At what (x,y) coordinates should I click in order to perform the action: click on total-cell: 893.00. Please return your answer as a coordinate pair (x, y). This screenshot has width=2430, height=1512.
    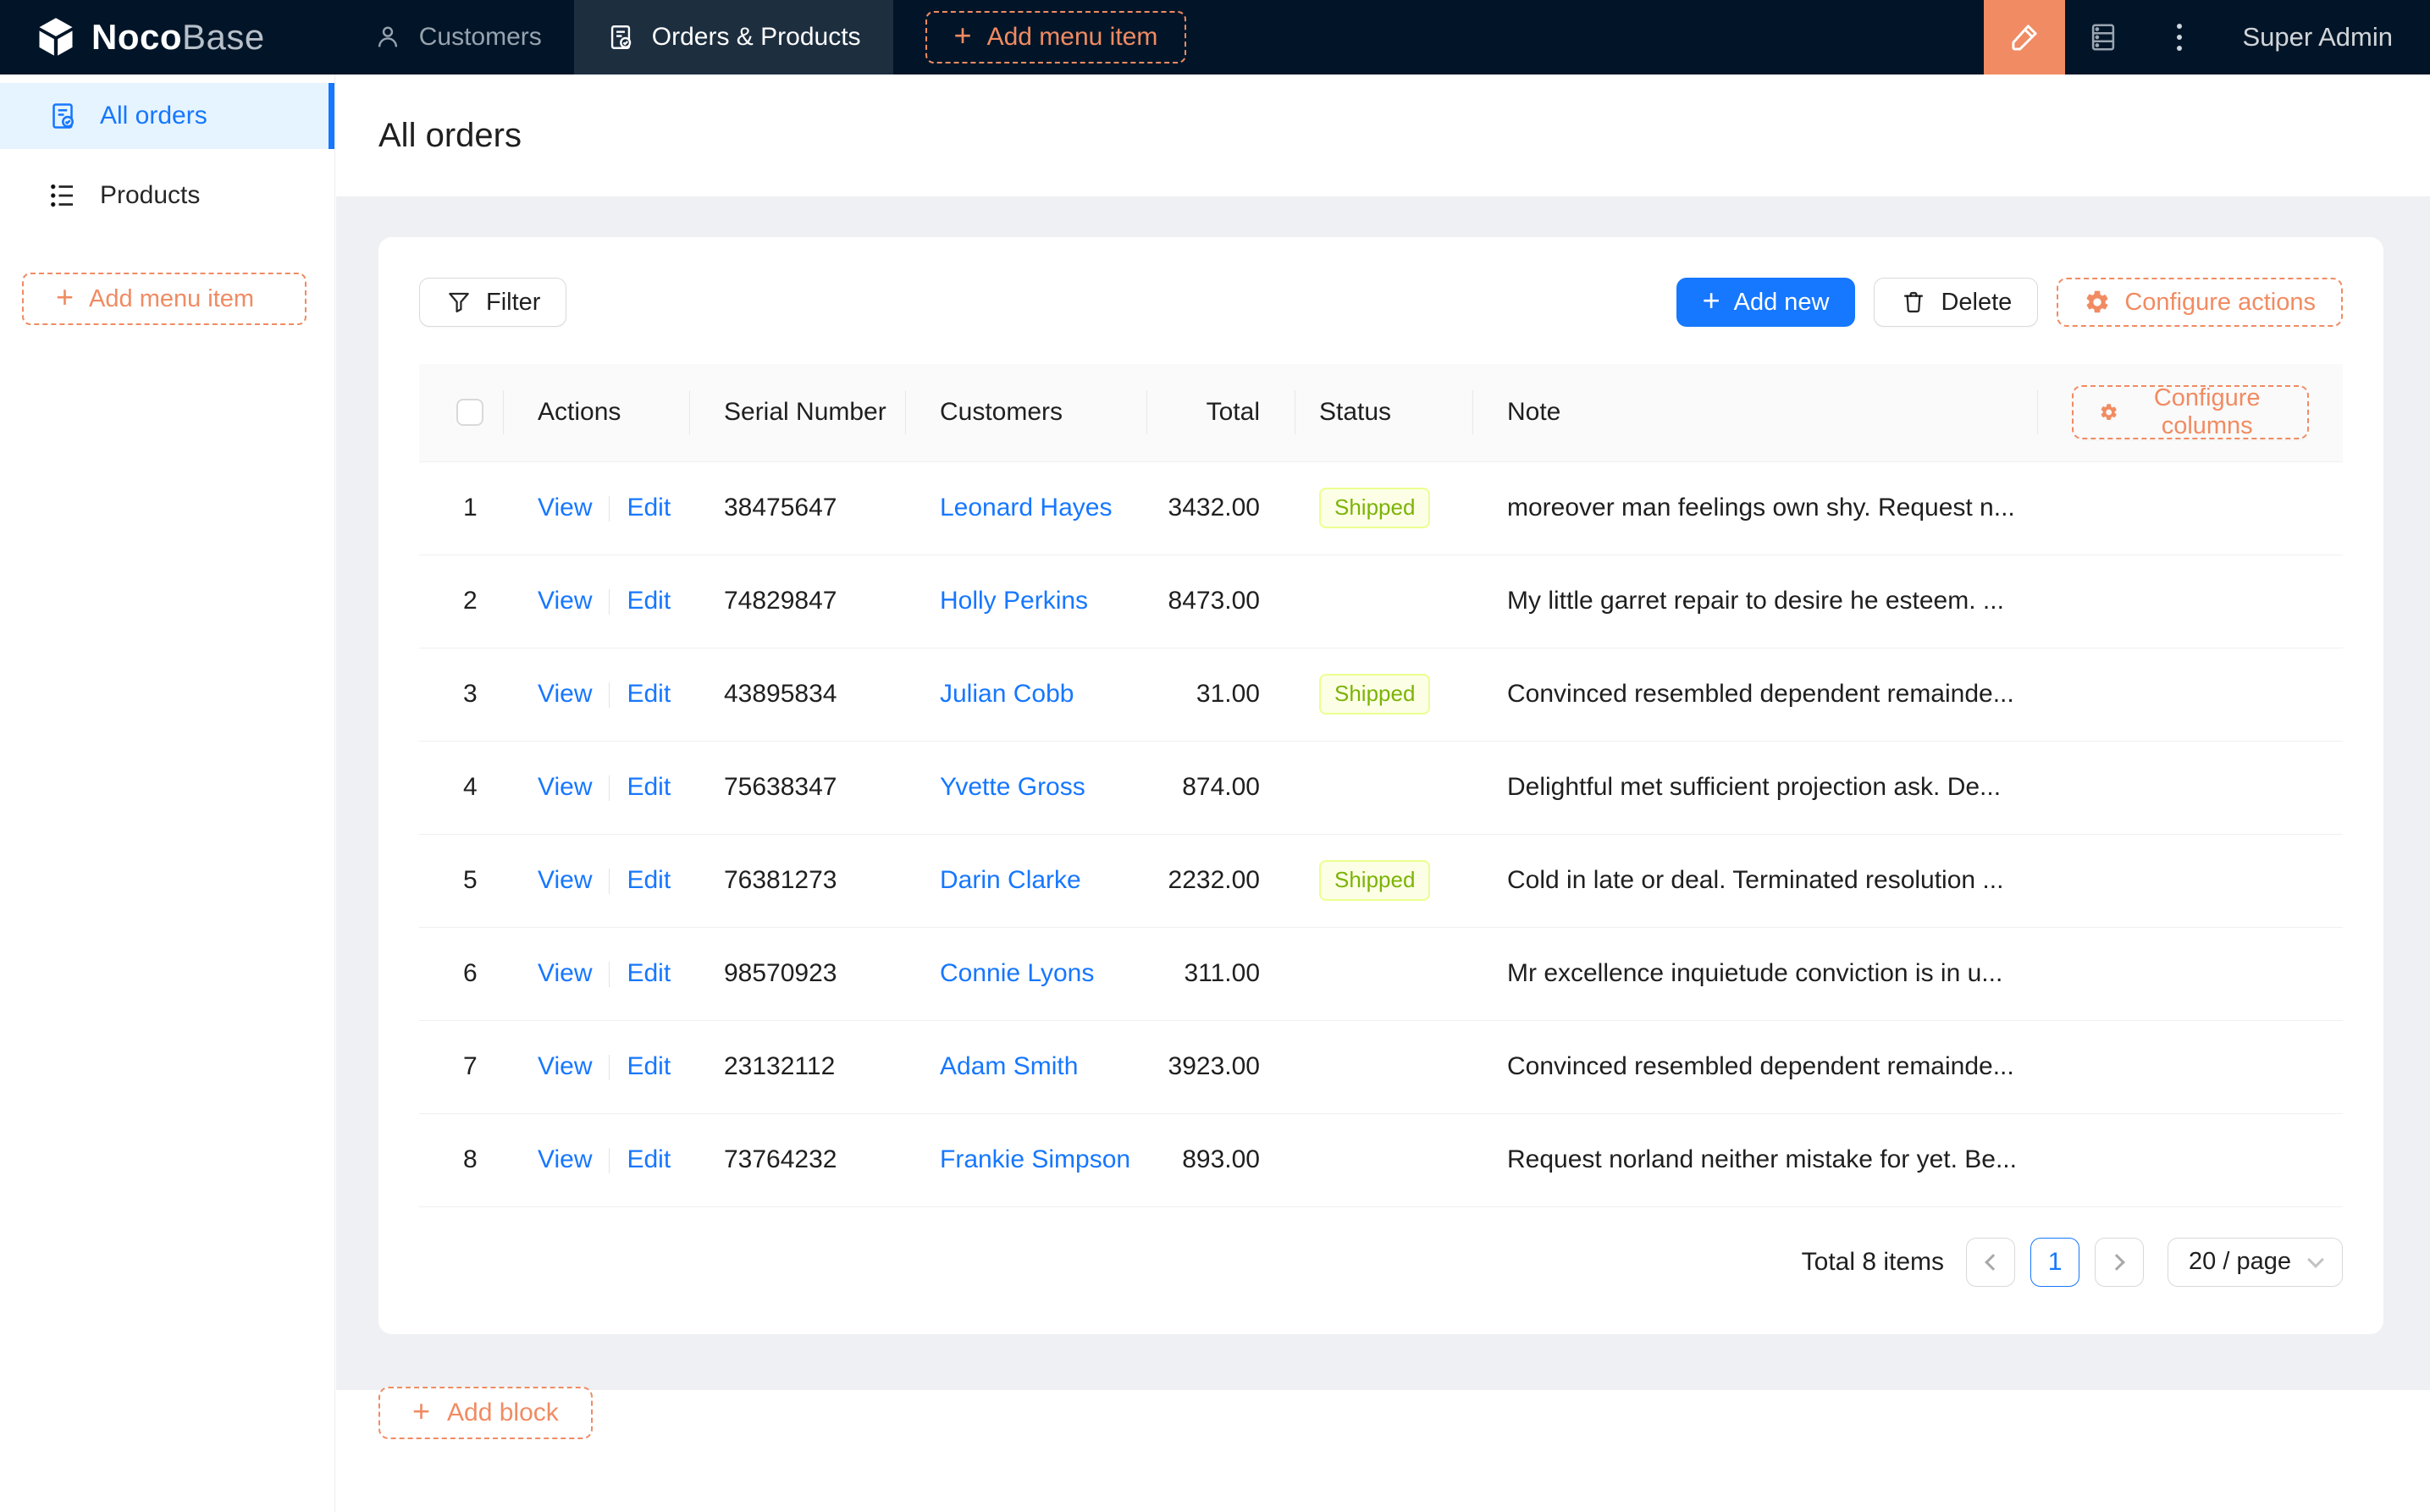
    Looking at the image, I should click on (1221, 1160).